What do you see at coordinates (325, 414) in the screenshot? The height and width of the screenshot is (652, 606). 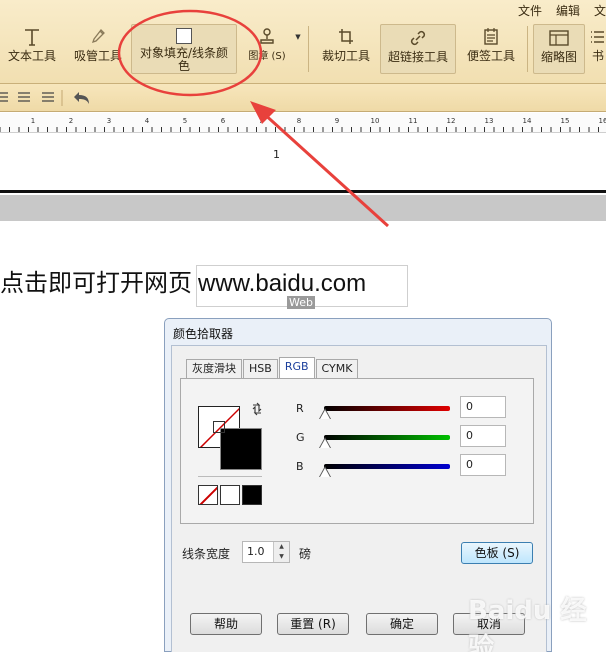 I see `red-slider-thumb-fill` at bounding box center [325, 414].